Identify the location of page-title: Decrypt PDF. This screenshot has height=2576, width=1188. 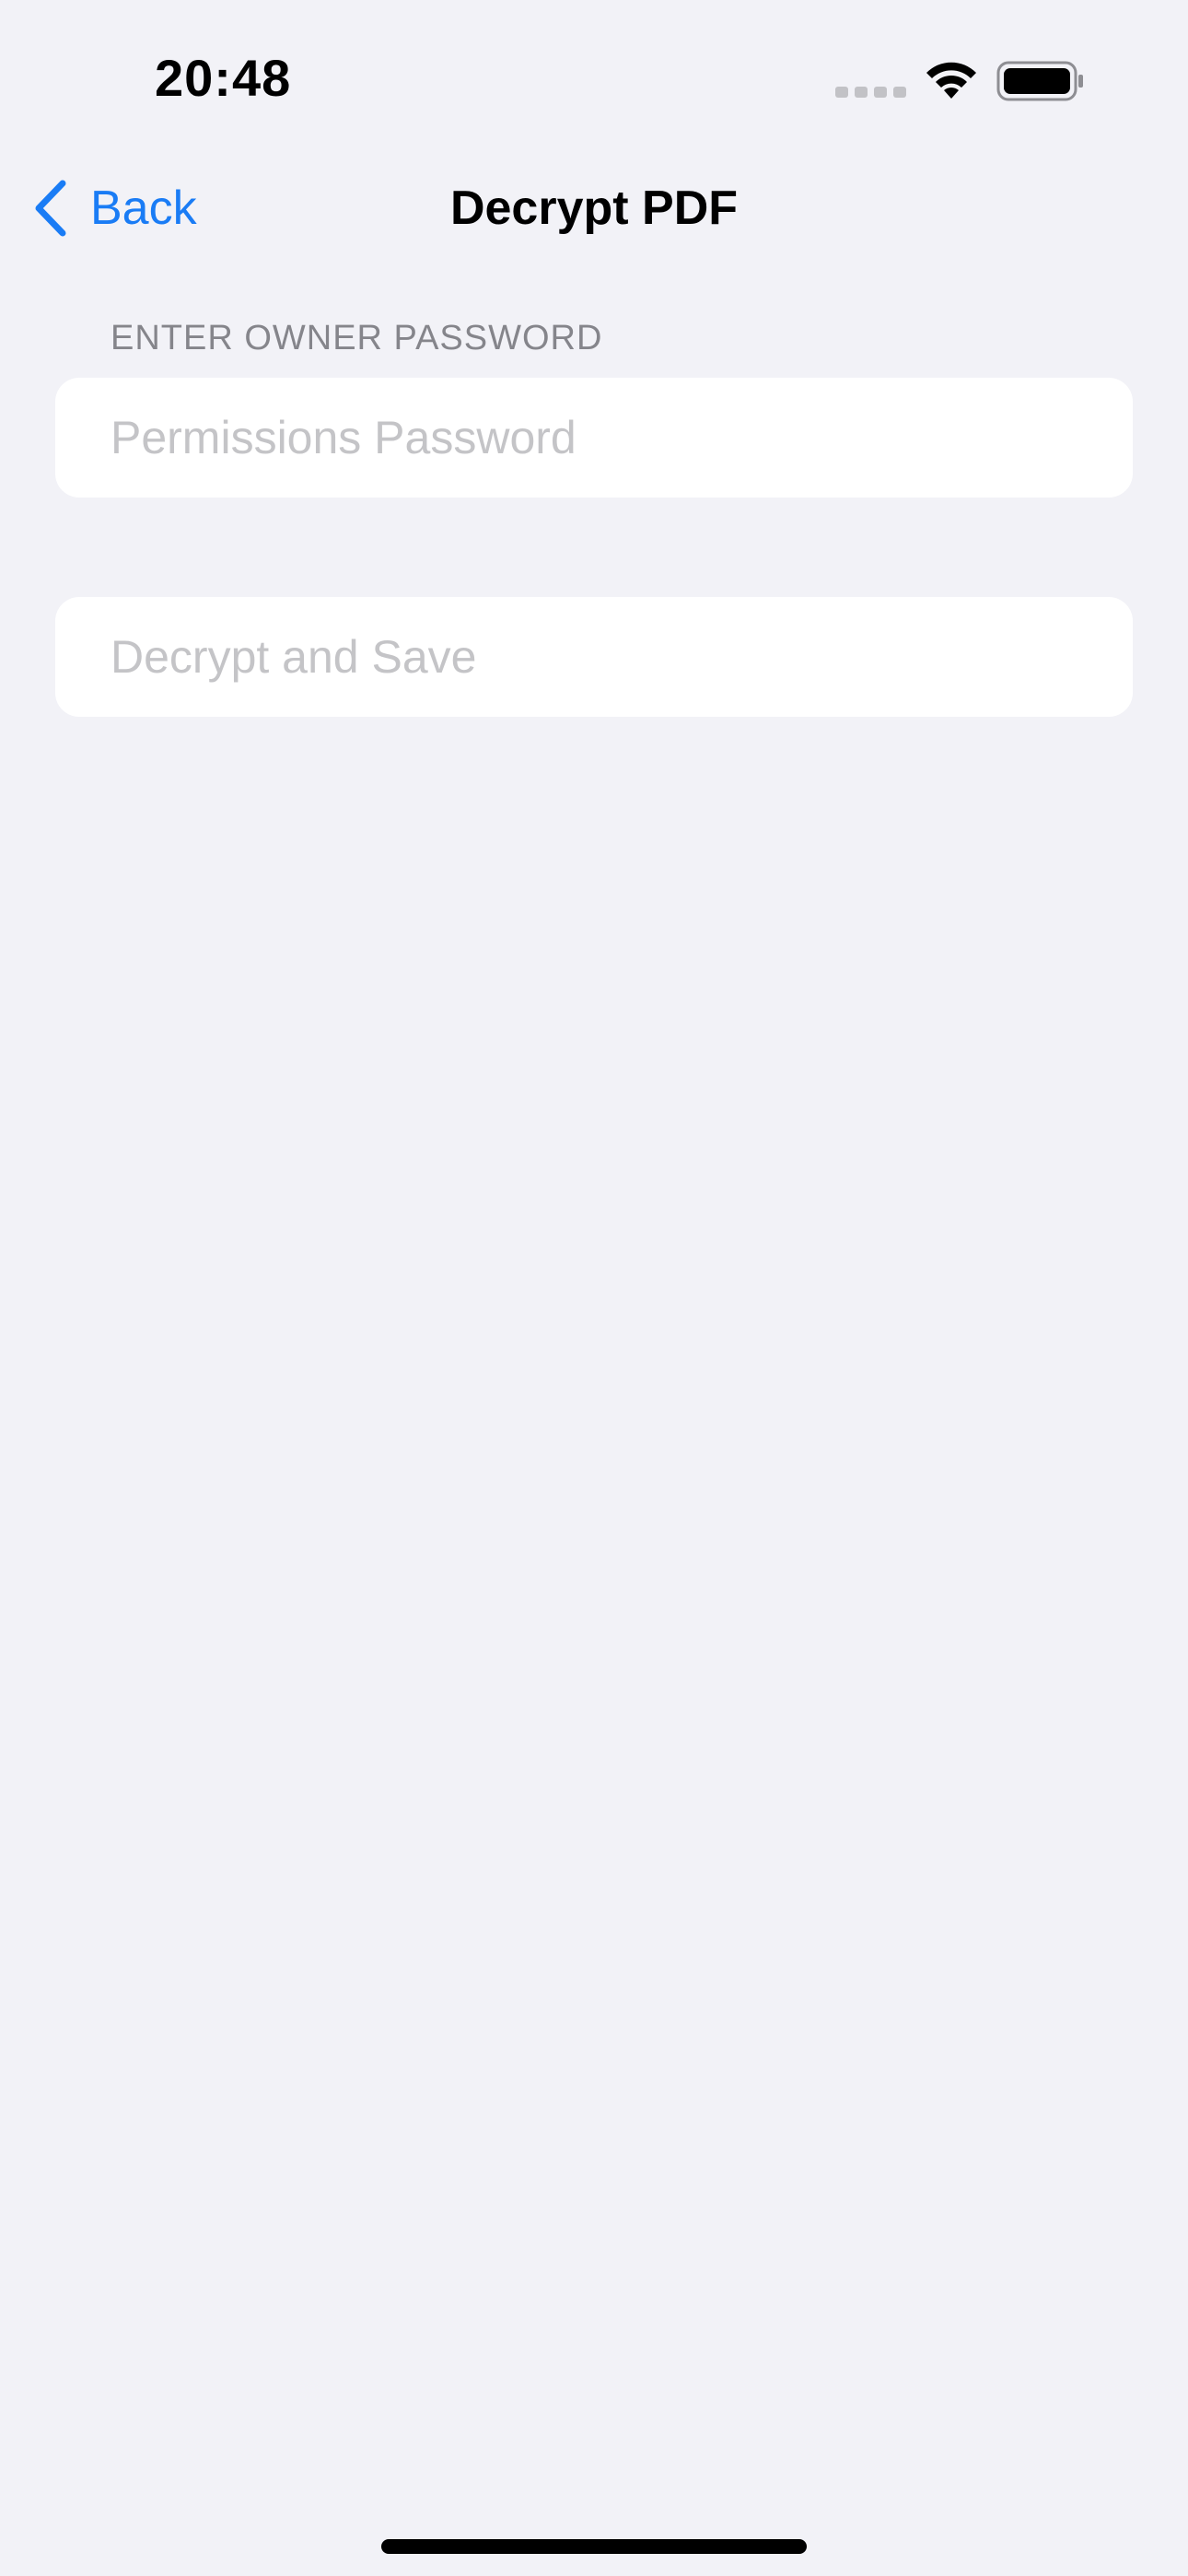
(594, 208).